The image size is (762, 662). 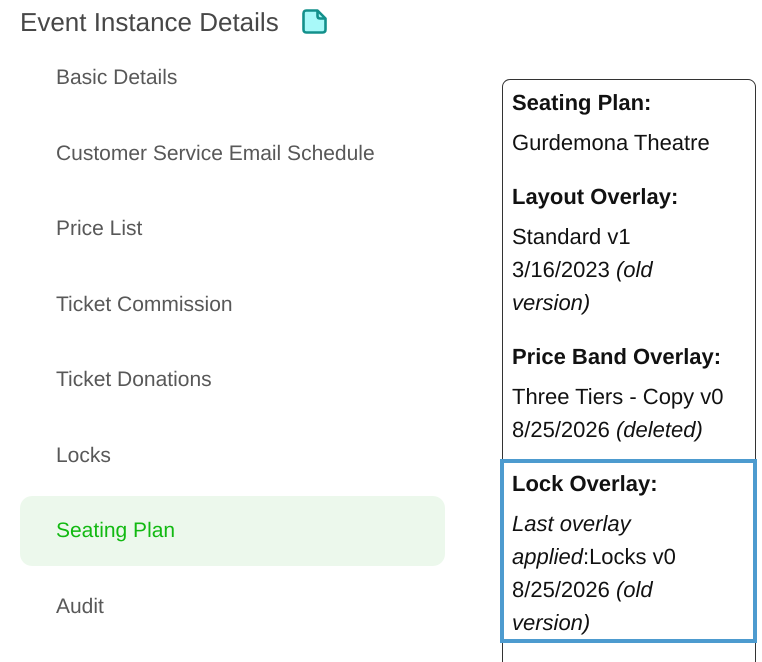 I want to click on document-icon, so click(x=314, y=21).